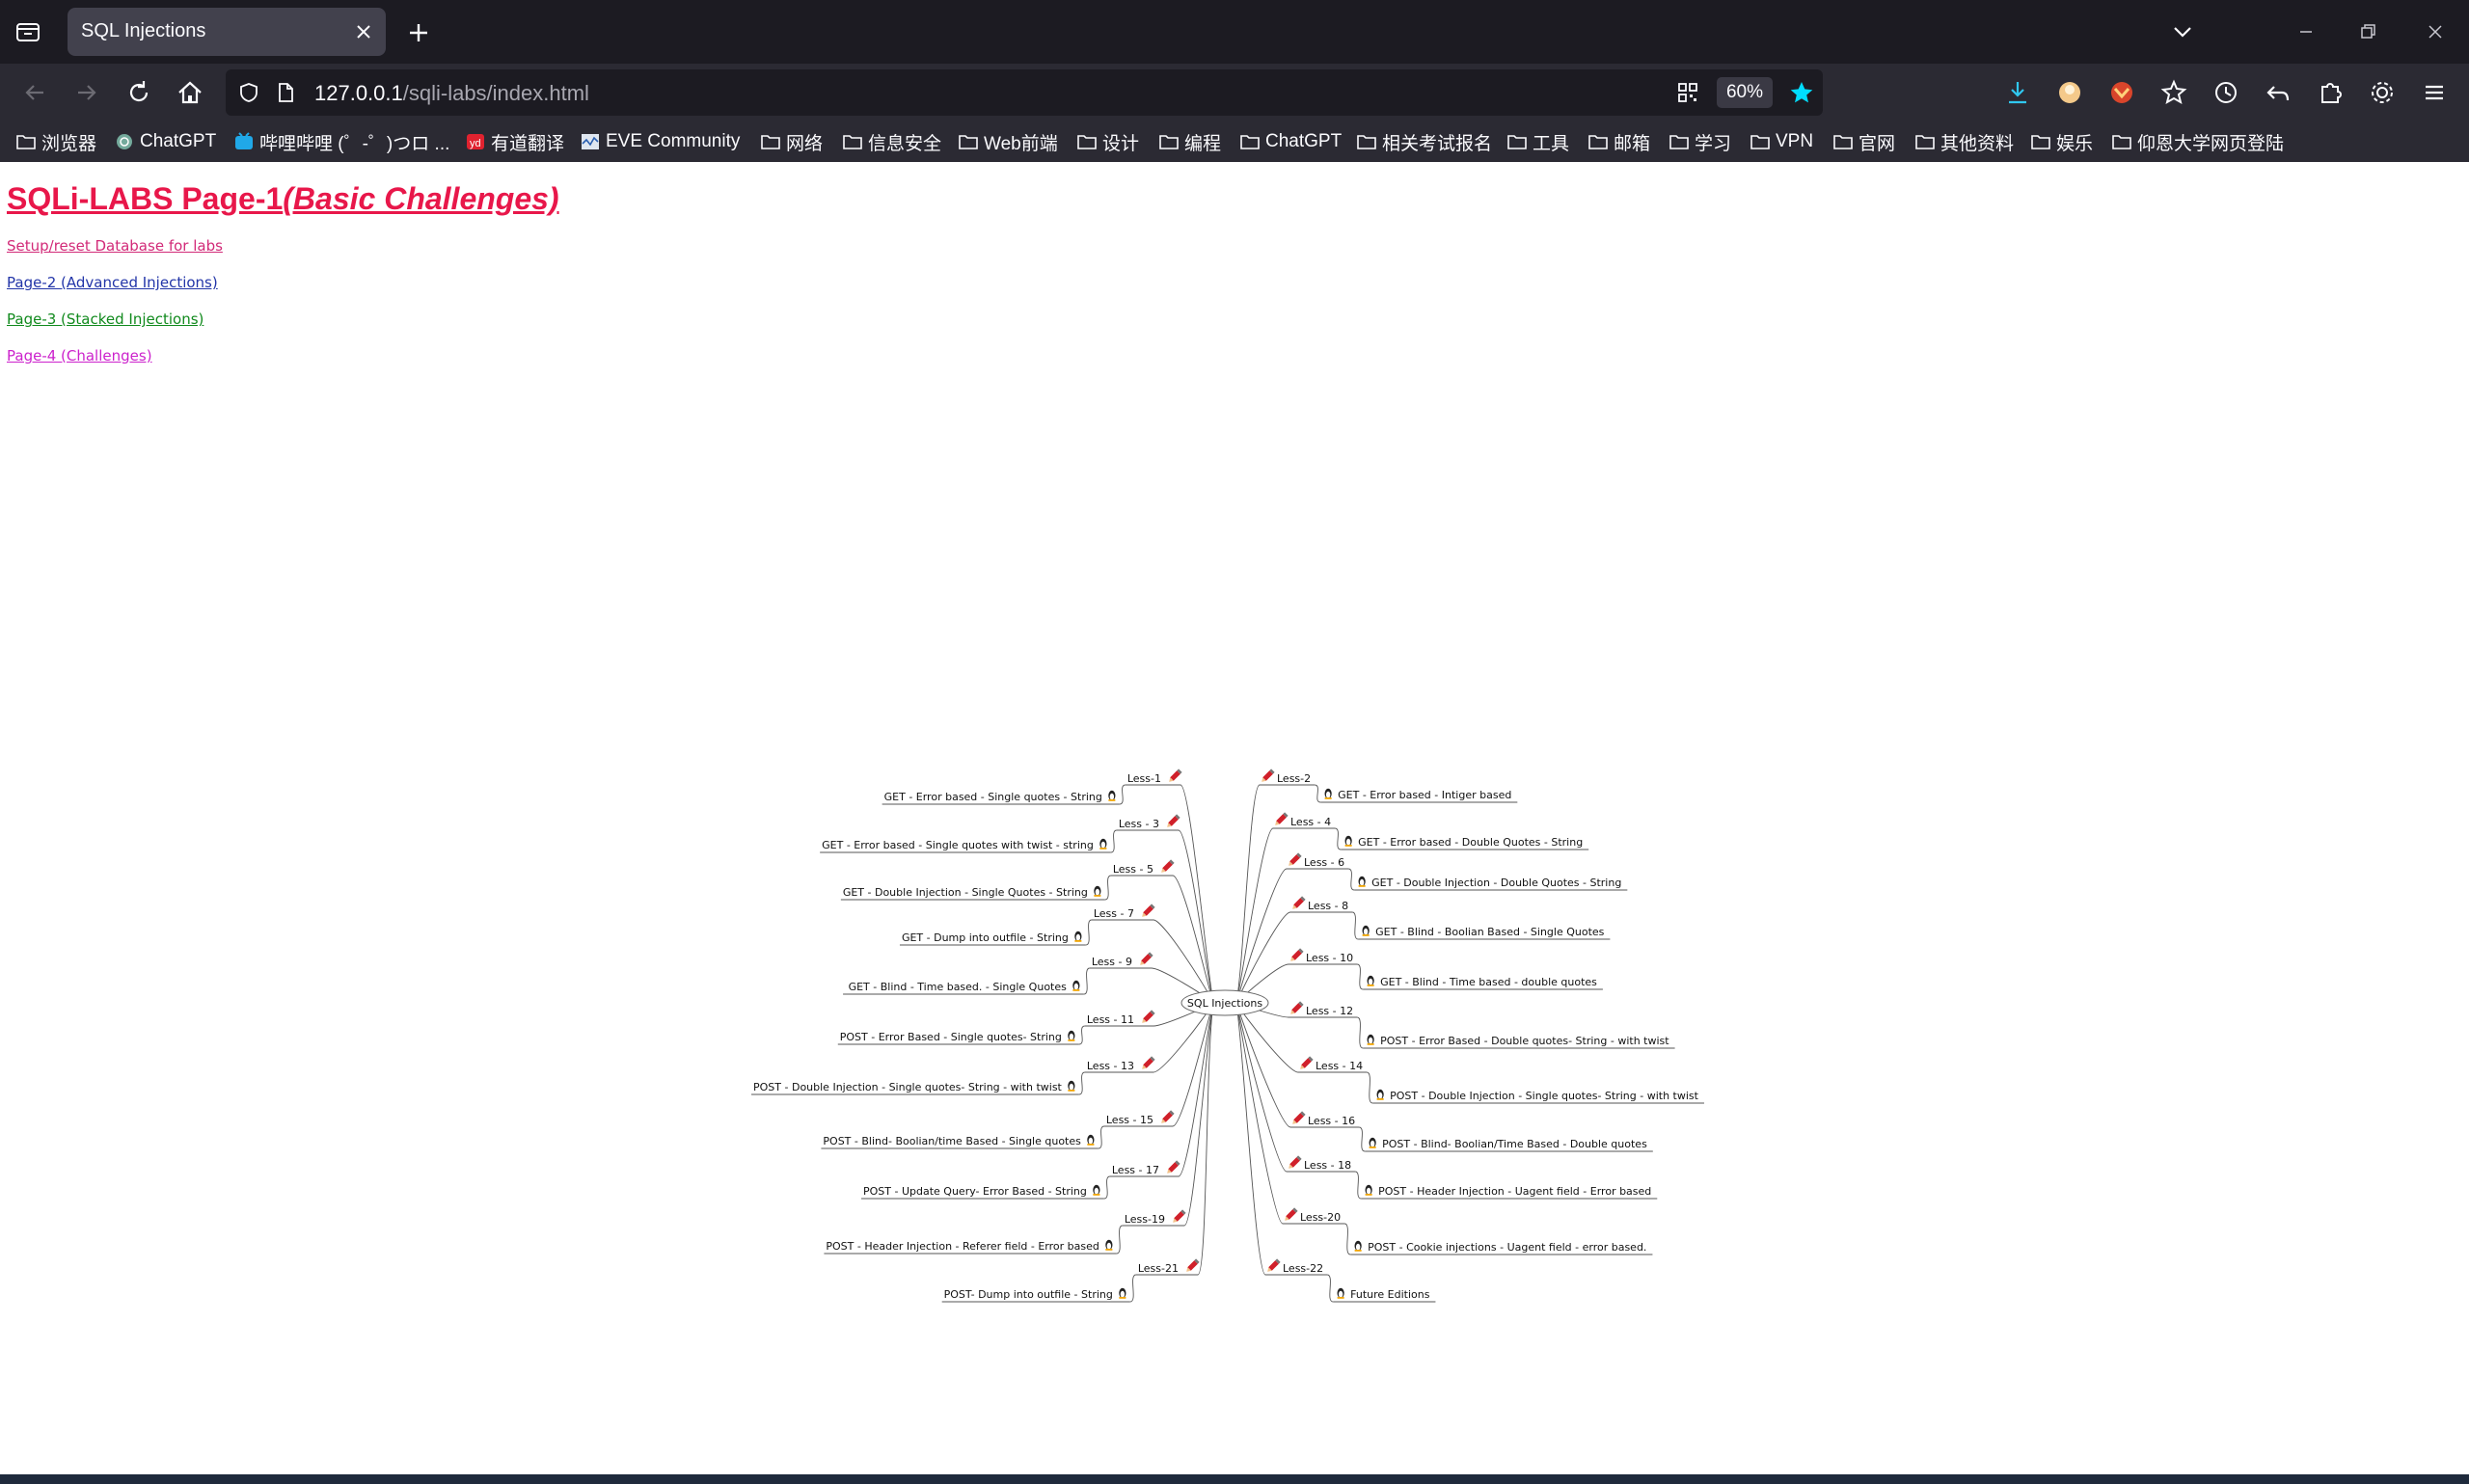 This screenshot has height=1484, width=2469. I want to click on address-bar: 127.0.0.1/sqli-labs/index.html 60%, so click(1025, 92).